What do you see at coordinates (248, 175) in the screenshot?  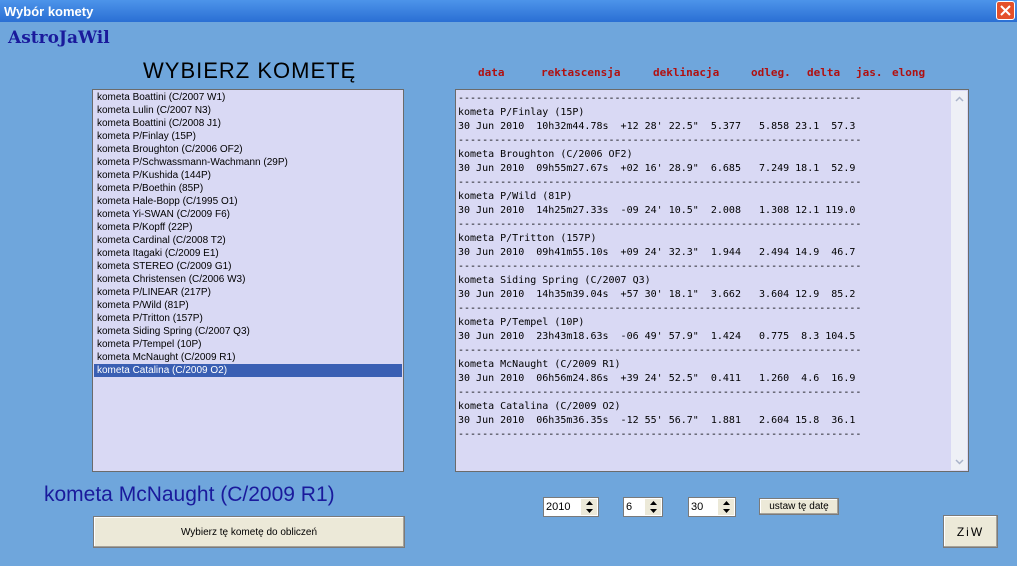 I see `comet-list-item: kometa P/Kushida (144P)` at bounding box center [248, 175].